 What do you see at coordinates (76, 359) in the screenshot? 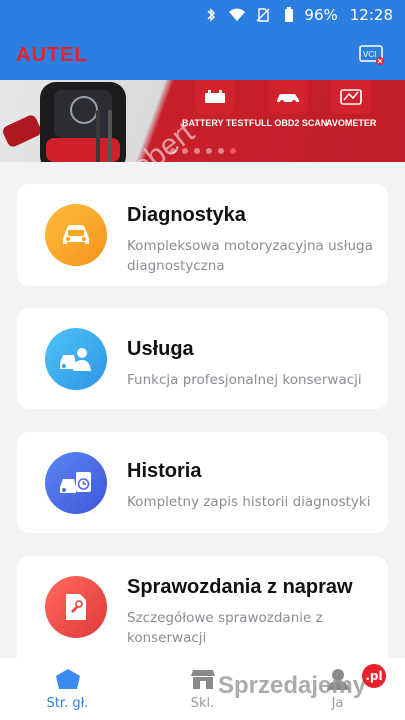
I see `service-icon` at bounding box center [76, 359].